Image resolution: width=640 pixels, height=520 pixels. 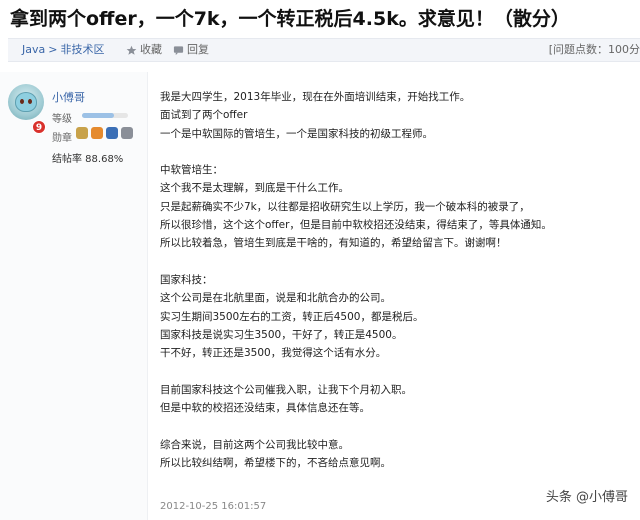 I want to click on watermark: 头条 @小傅哥, so click(x=586, y=497).